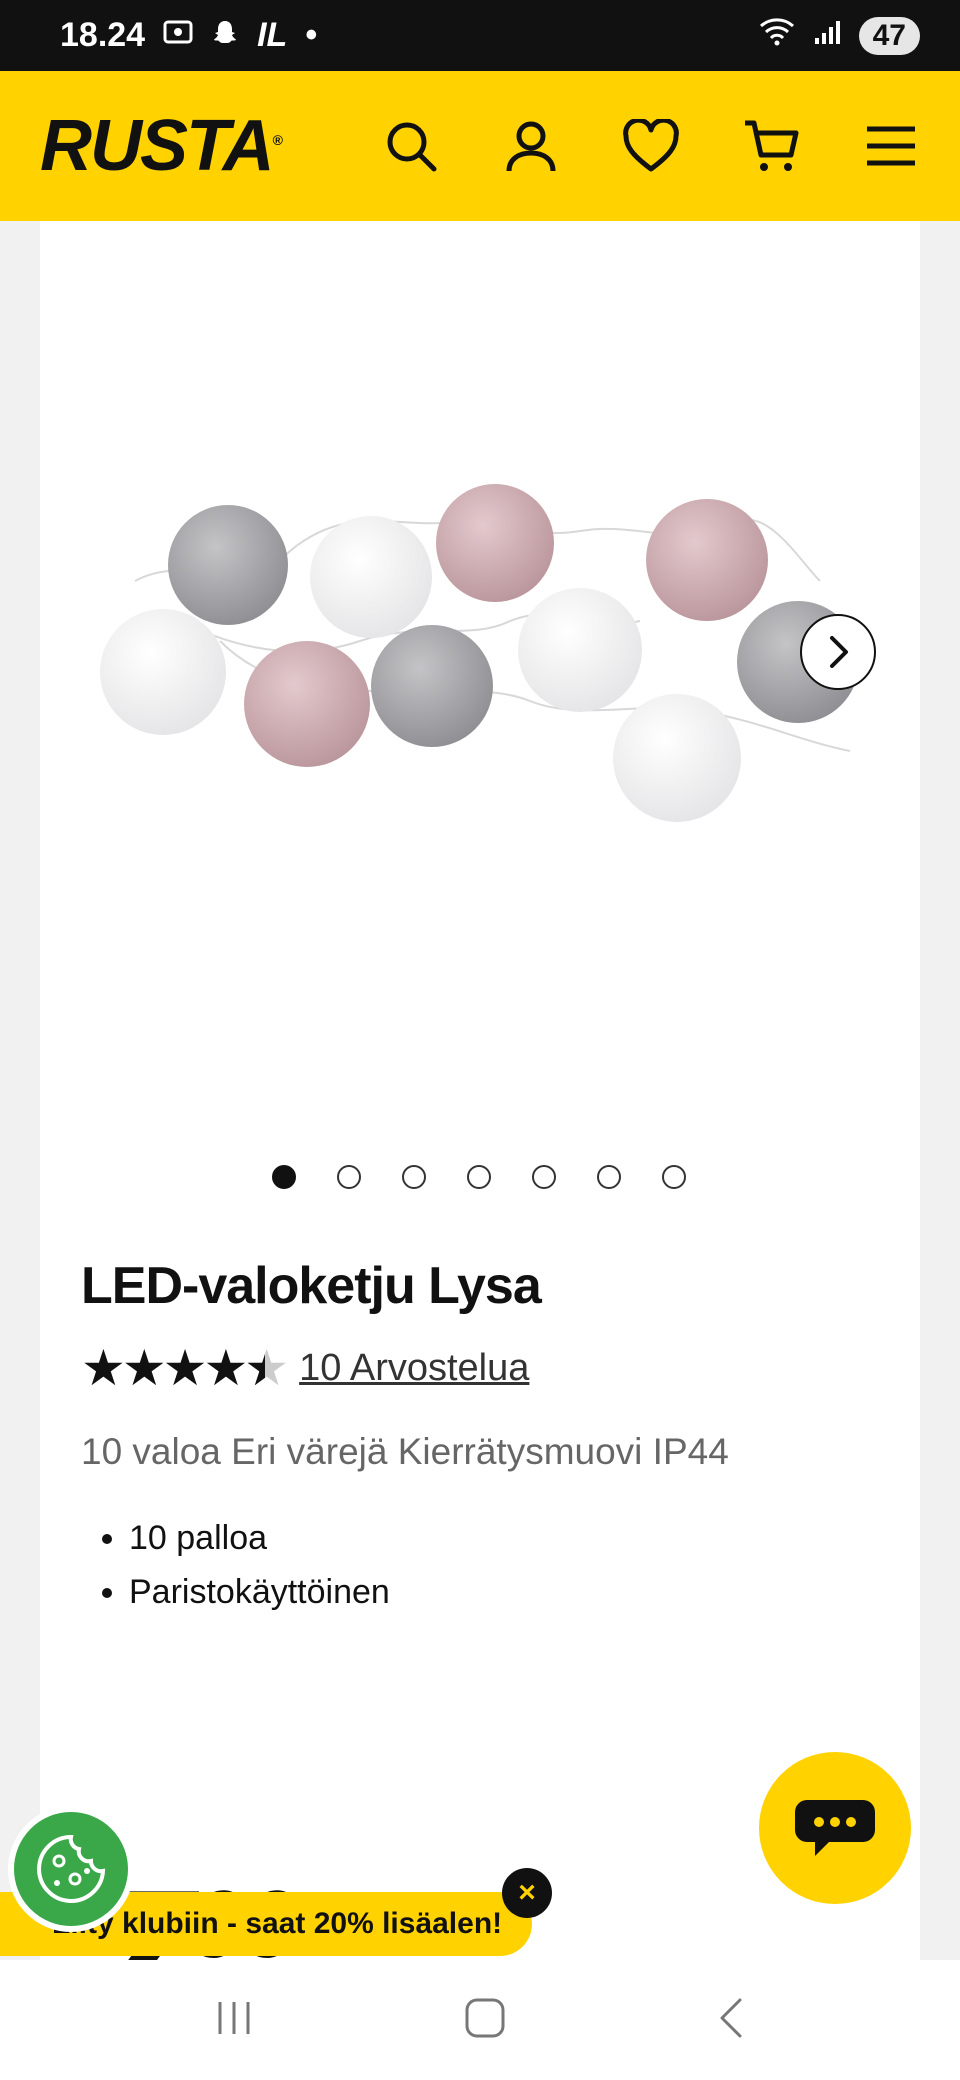 The height and width of the screenshot is (2080, 960). Describe the element at coordinates (272, 35) in the screenshot. I see `carrier-badge: IL` at that location.